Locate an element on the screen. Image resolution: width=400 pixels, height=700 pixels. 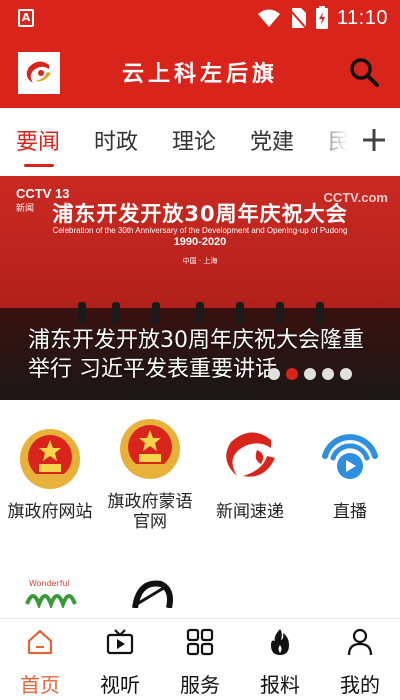
tab-yaowen: 要闻 is located at coordinates (38, 140).